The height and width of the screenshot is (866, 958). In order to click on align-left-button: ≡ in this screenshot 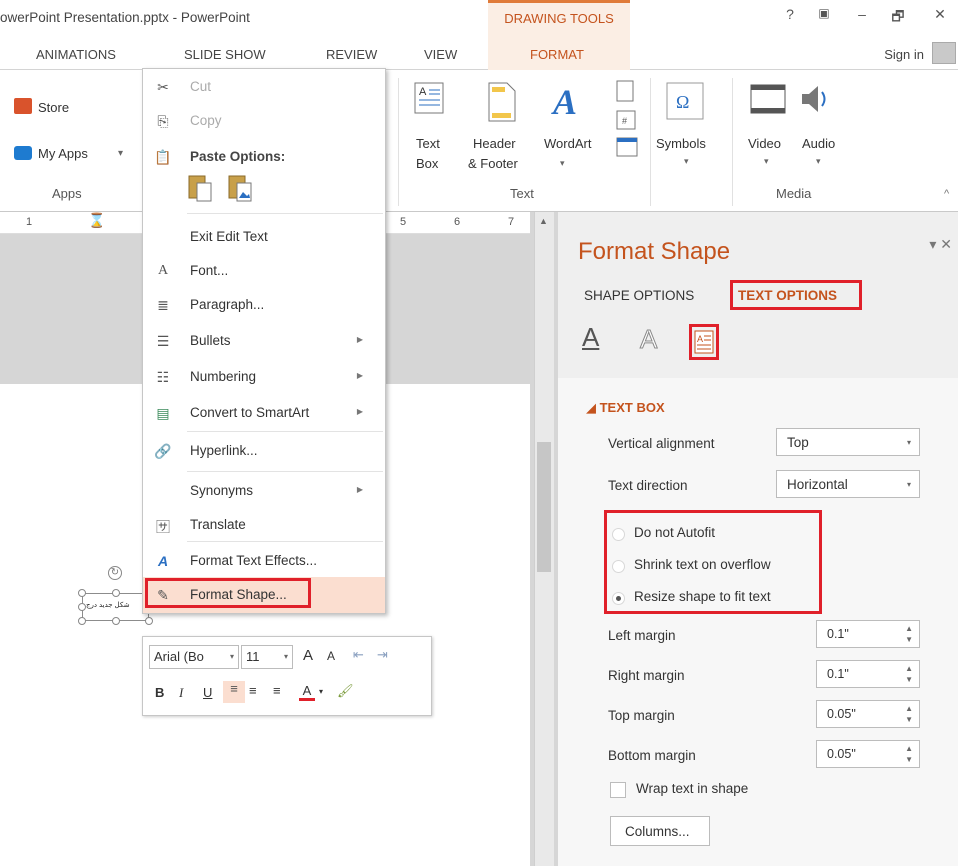, I will do `click(234, 692)`.